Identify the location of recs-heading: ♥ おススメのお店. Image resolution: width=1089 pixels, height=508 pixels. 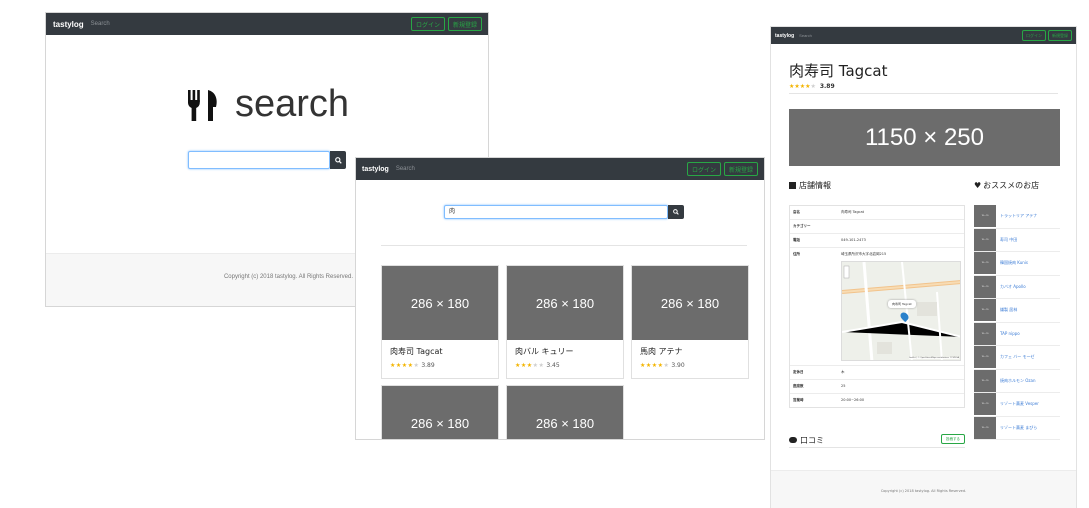
(1006, 185).